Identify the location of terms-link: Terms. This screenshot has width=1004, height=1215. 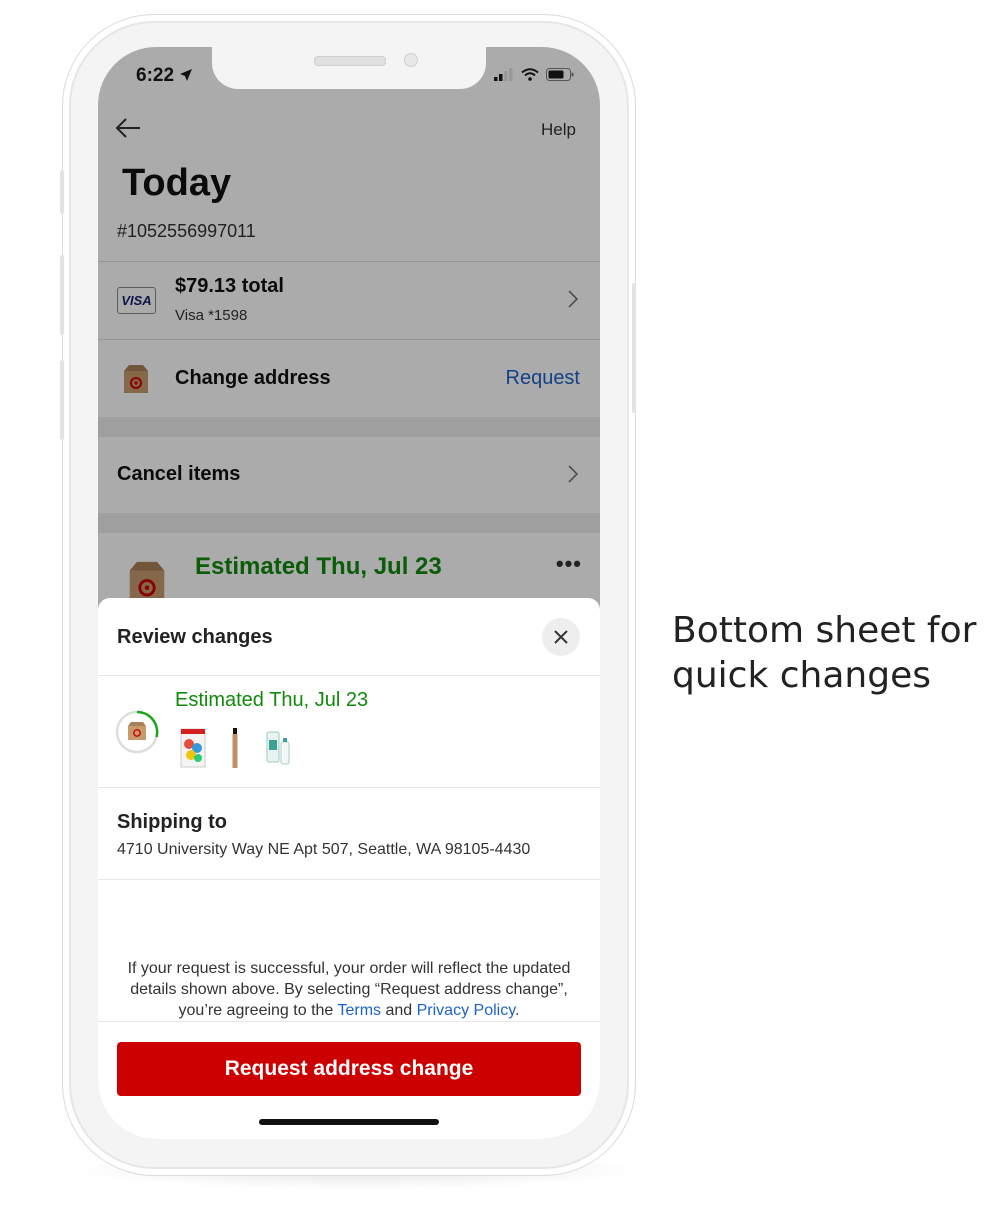
(359, 1010).